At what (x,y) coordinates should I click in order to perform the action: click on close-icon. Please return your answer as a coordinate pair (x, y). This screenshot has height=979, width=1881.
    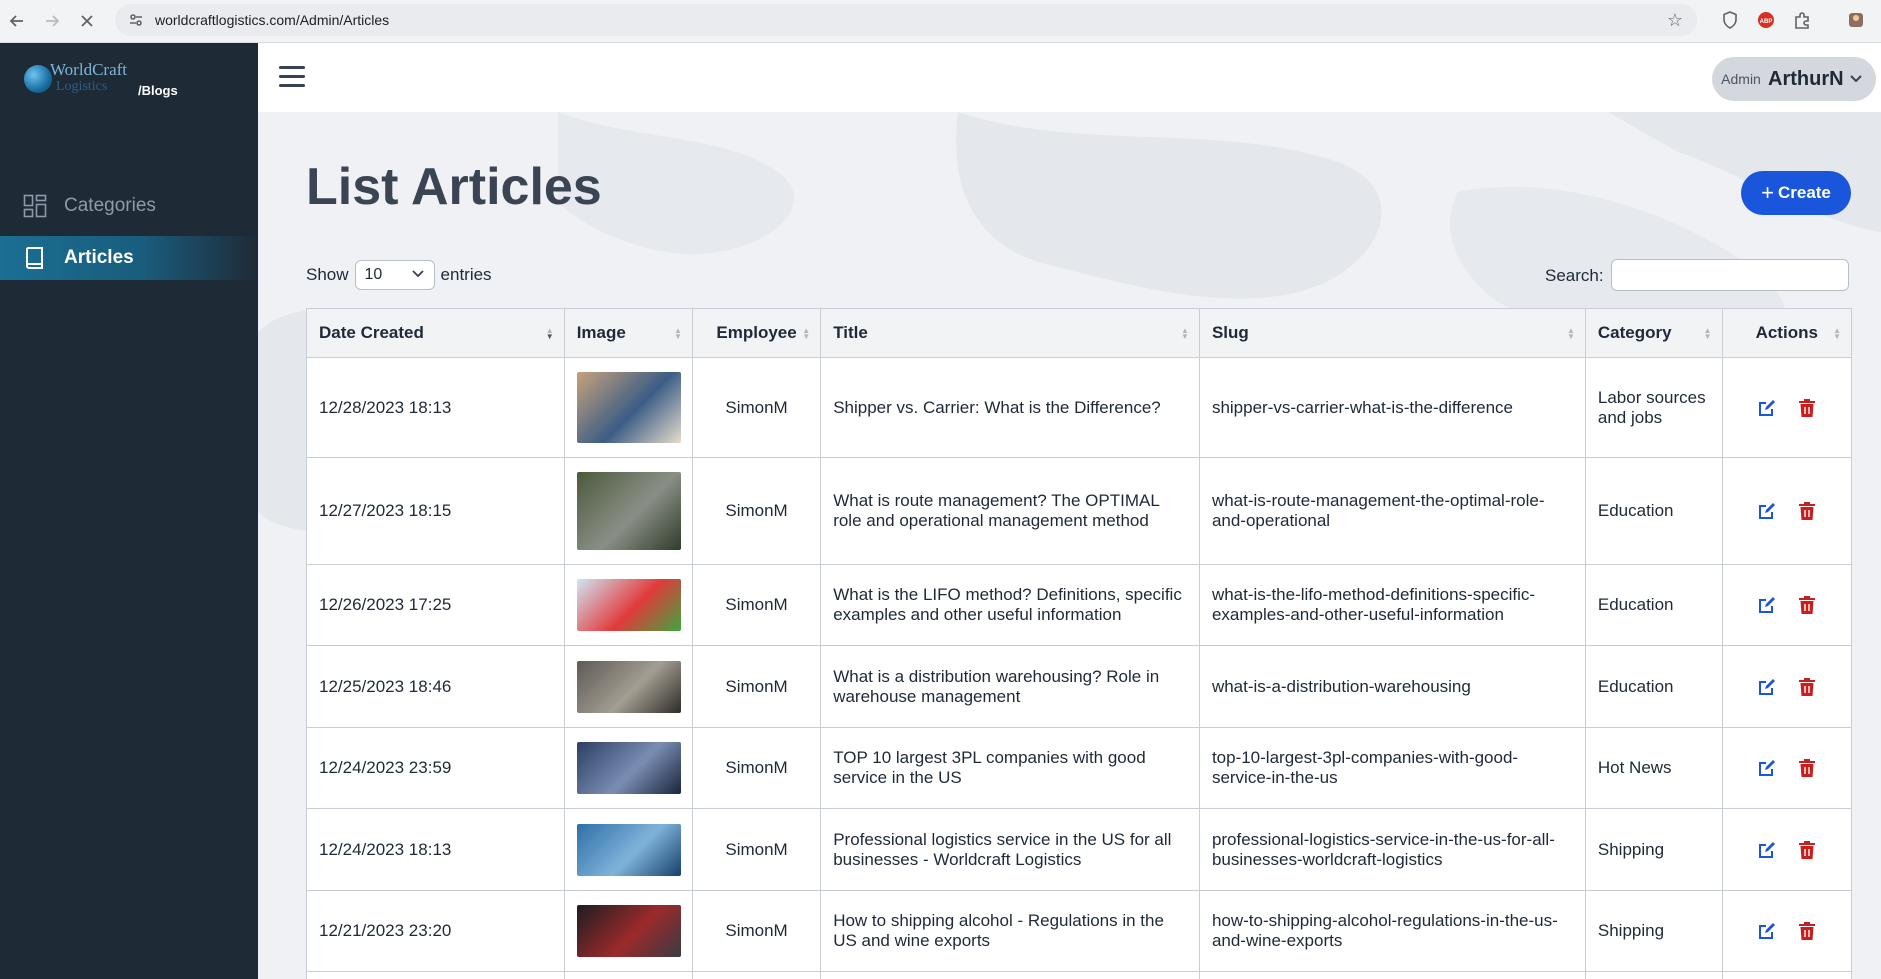
    Looking at the image, I should click on (87, 21).